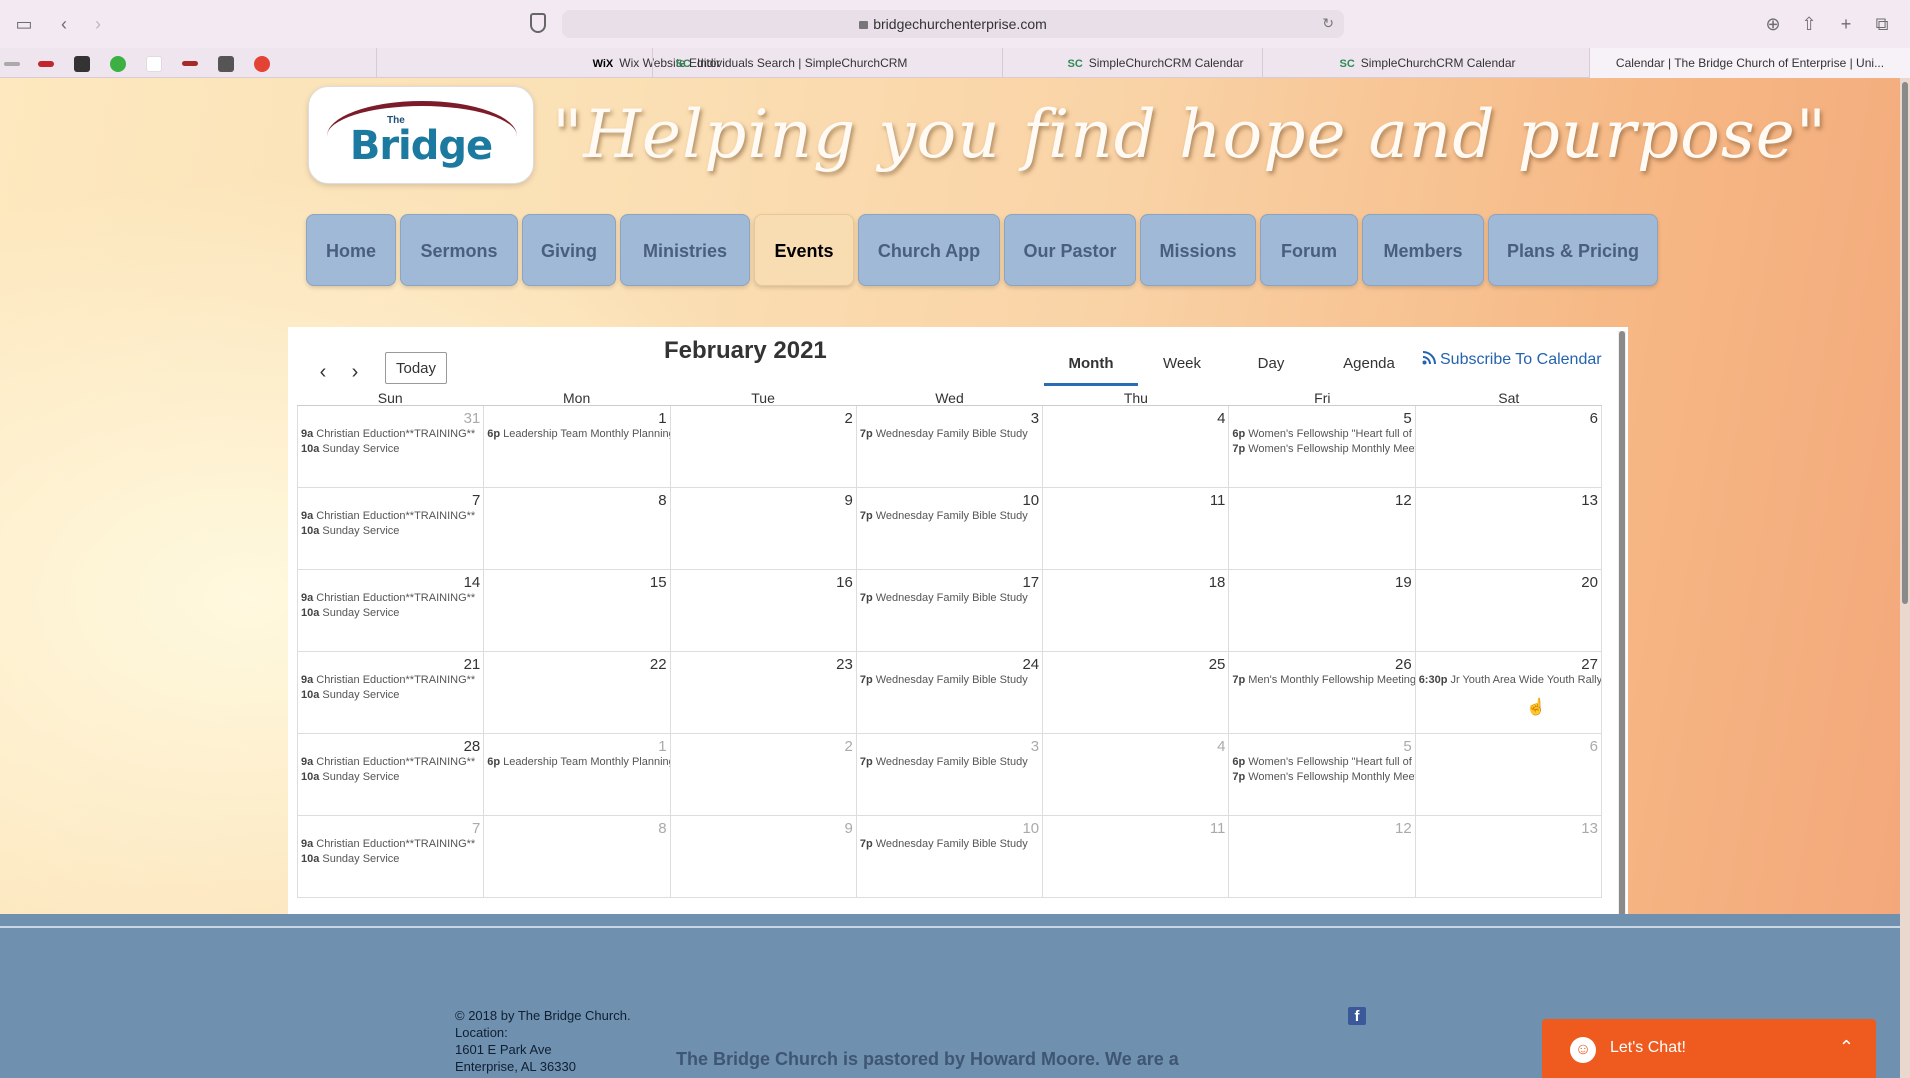 The height and width of the screenshot is (1078, 1910). I want to click on prev-month-button: ‹, so click(323, 372).